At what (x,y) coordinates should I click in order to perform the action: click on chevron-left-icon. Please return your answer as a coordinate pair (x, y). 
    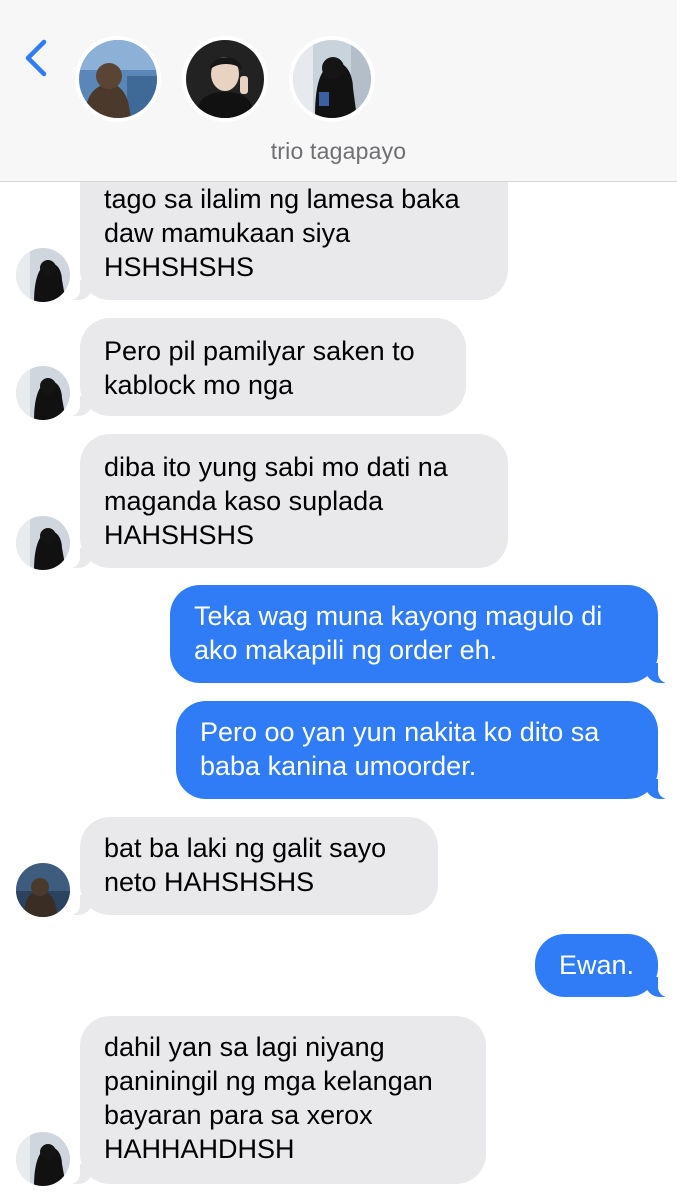
    Looking at the image, I should click on (36, 58).